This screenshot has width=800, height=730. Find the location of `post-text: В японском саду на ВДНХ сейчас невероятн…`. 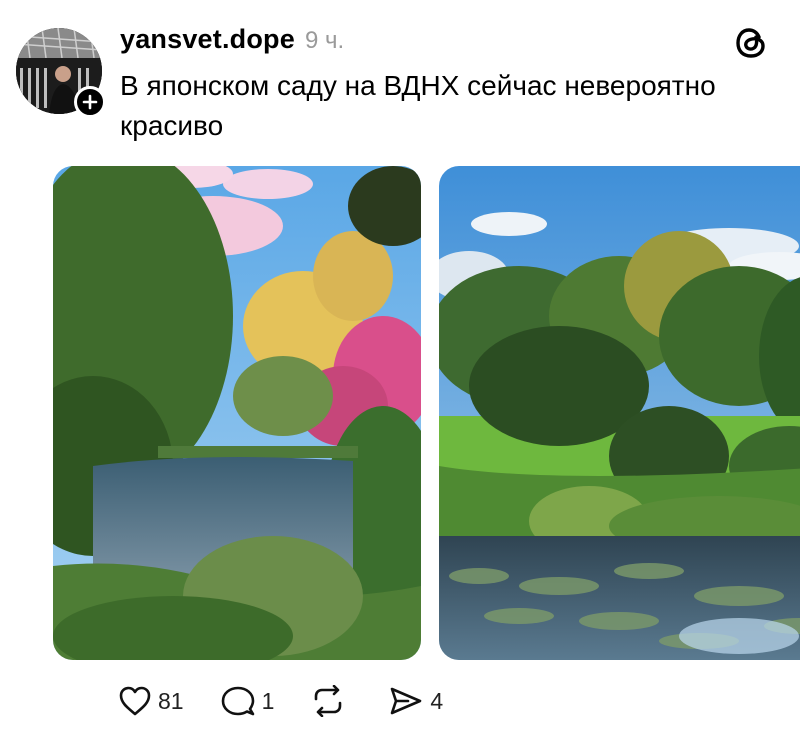

post-text: В японском саду на ВДНХ сейчас невероятн… is located at coordinates (418, 105).